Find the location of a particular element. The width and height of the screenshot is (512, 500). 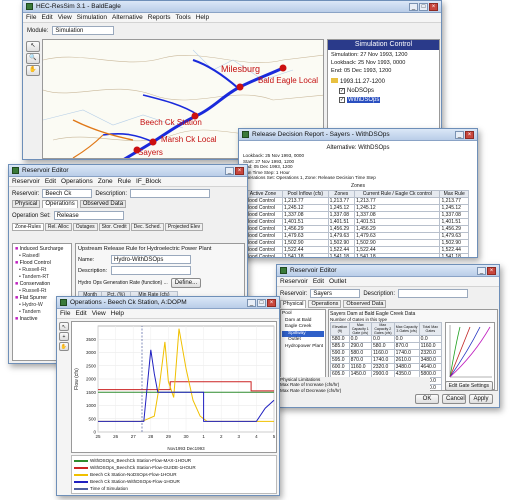

outlet-desc-field is located at coordinates (433, 293).